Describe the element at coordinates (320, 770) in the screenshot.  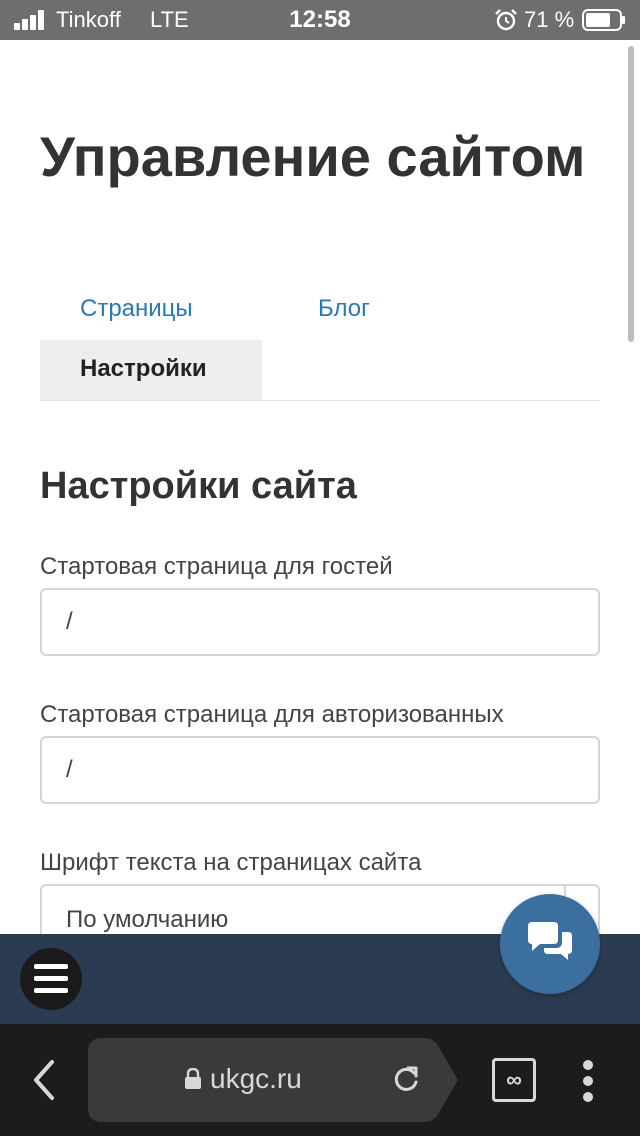
I see `auth-start-input` at that location.